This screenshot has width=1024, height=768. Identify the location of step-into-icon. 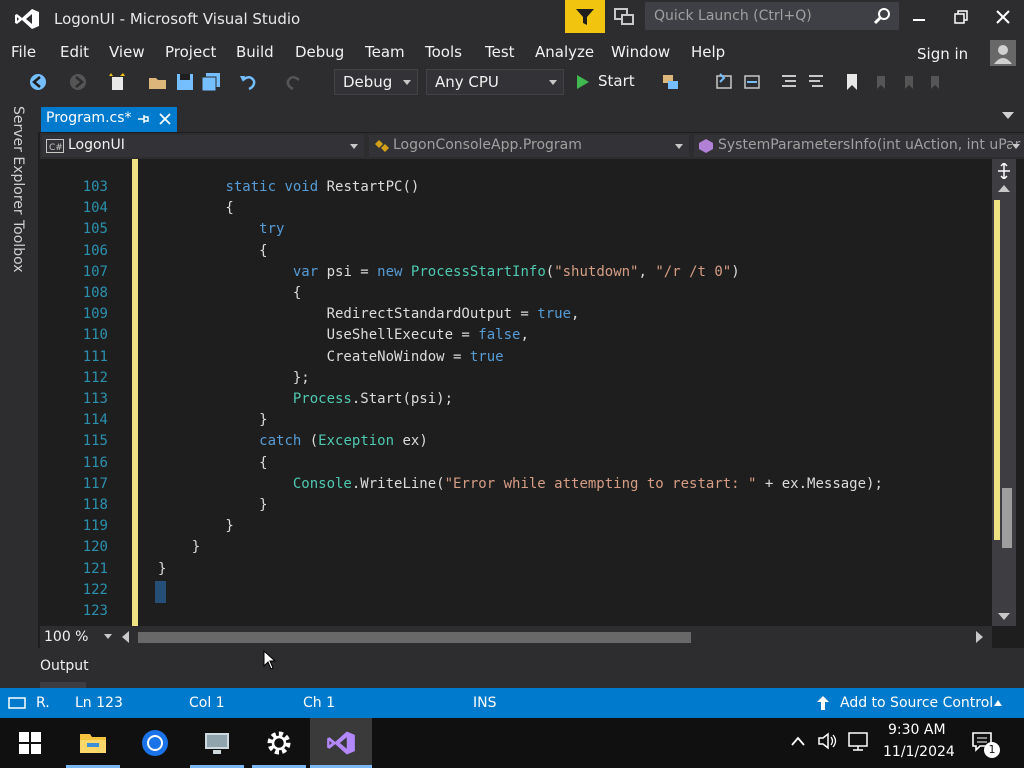
(724, 82).